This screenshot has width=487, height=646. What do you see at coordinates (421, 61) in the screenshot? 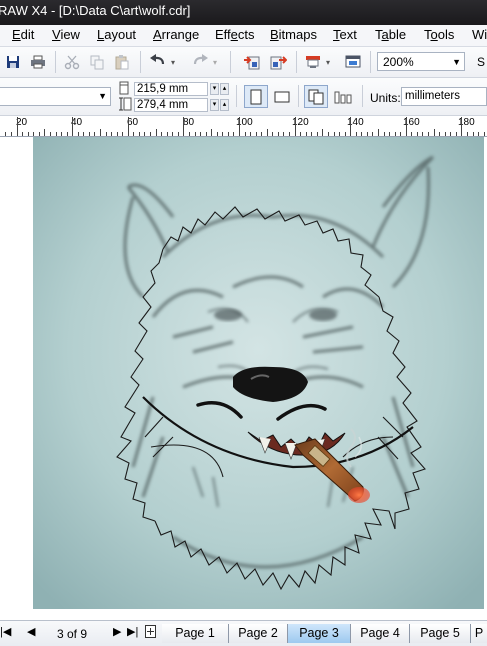
I see `zoom-level-select: 200% ▼` at bounding box center [421, 61].